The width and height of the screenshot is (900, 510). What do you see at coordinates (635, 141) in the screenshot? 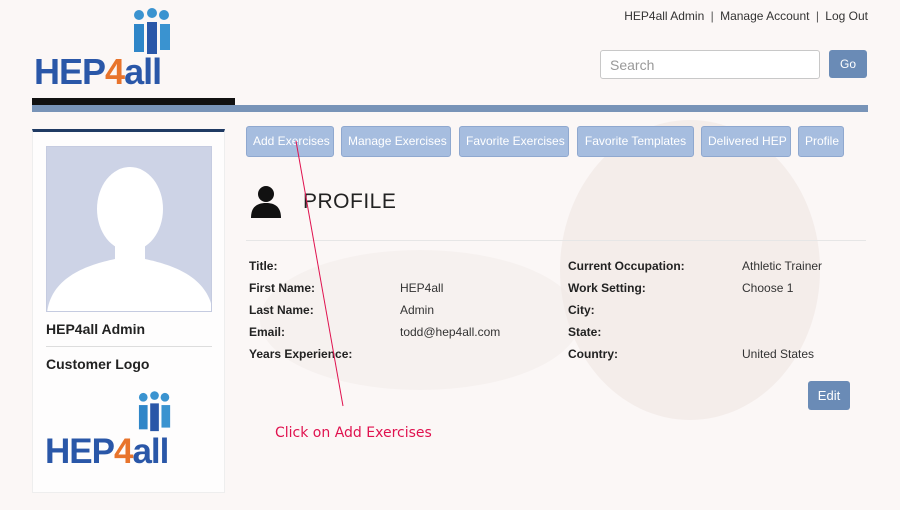
I see `favorite-templates-button: Favorite Templates` at bounding box center [635, 141].